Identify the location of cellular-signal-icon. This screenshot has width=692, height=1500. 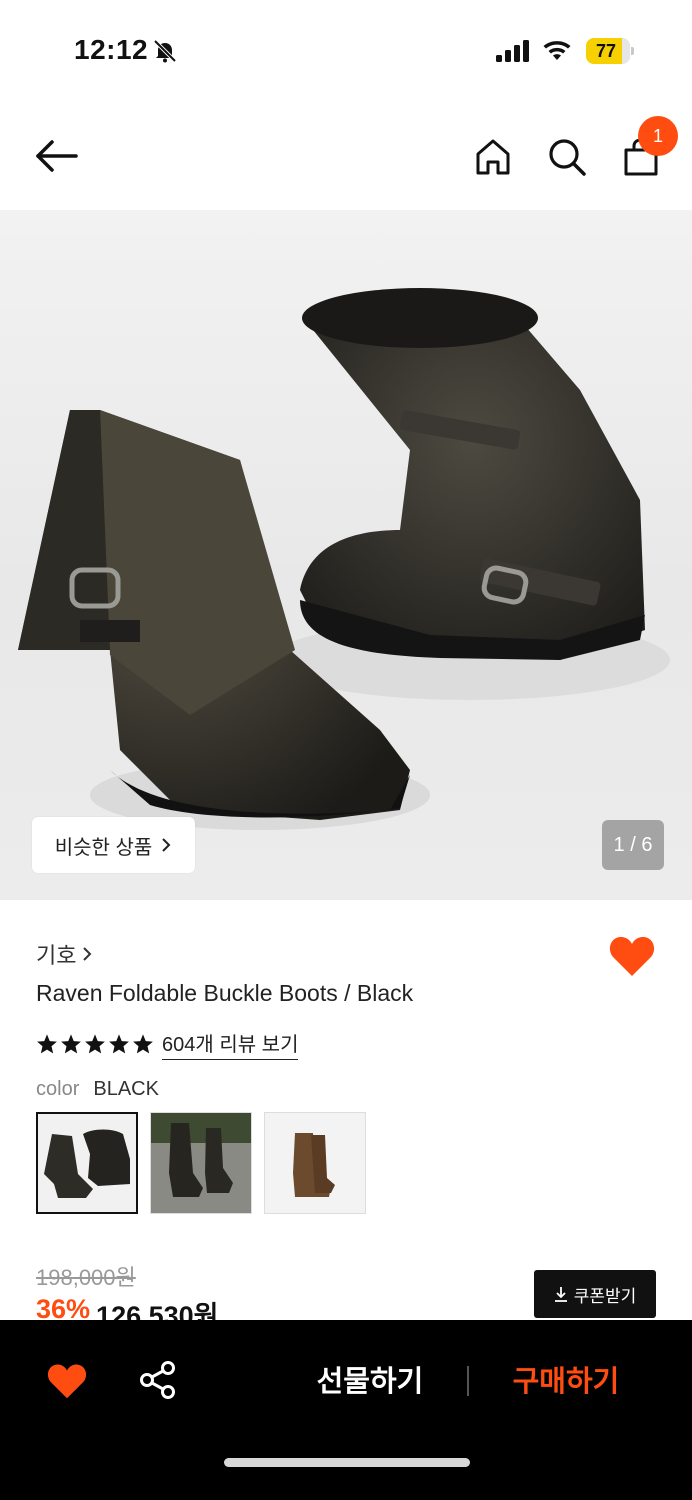
(512, 51).